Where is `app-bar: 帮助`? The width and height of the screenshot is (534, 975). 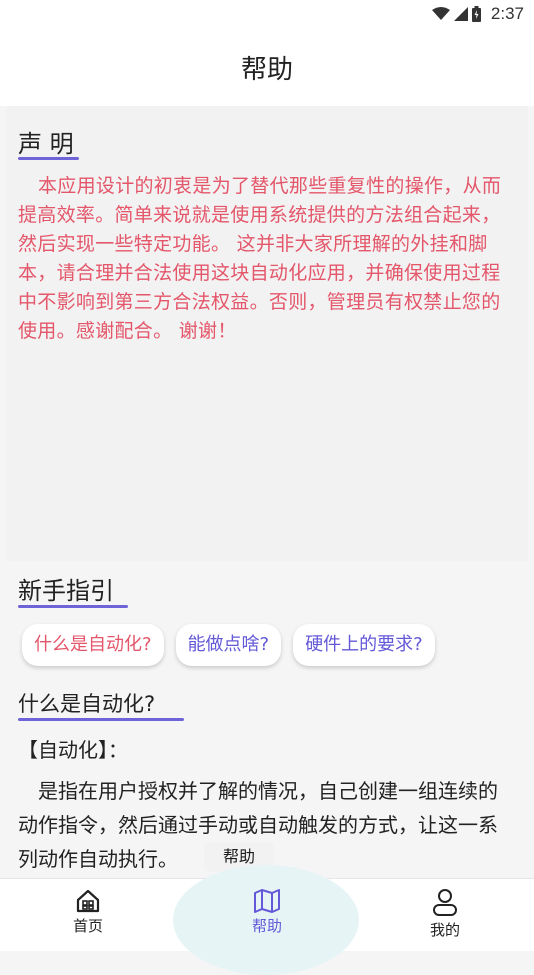 app-bar: 帮助 is located at coordinates (267, 67).